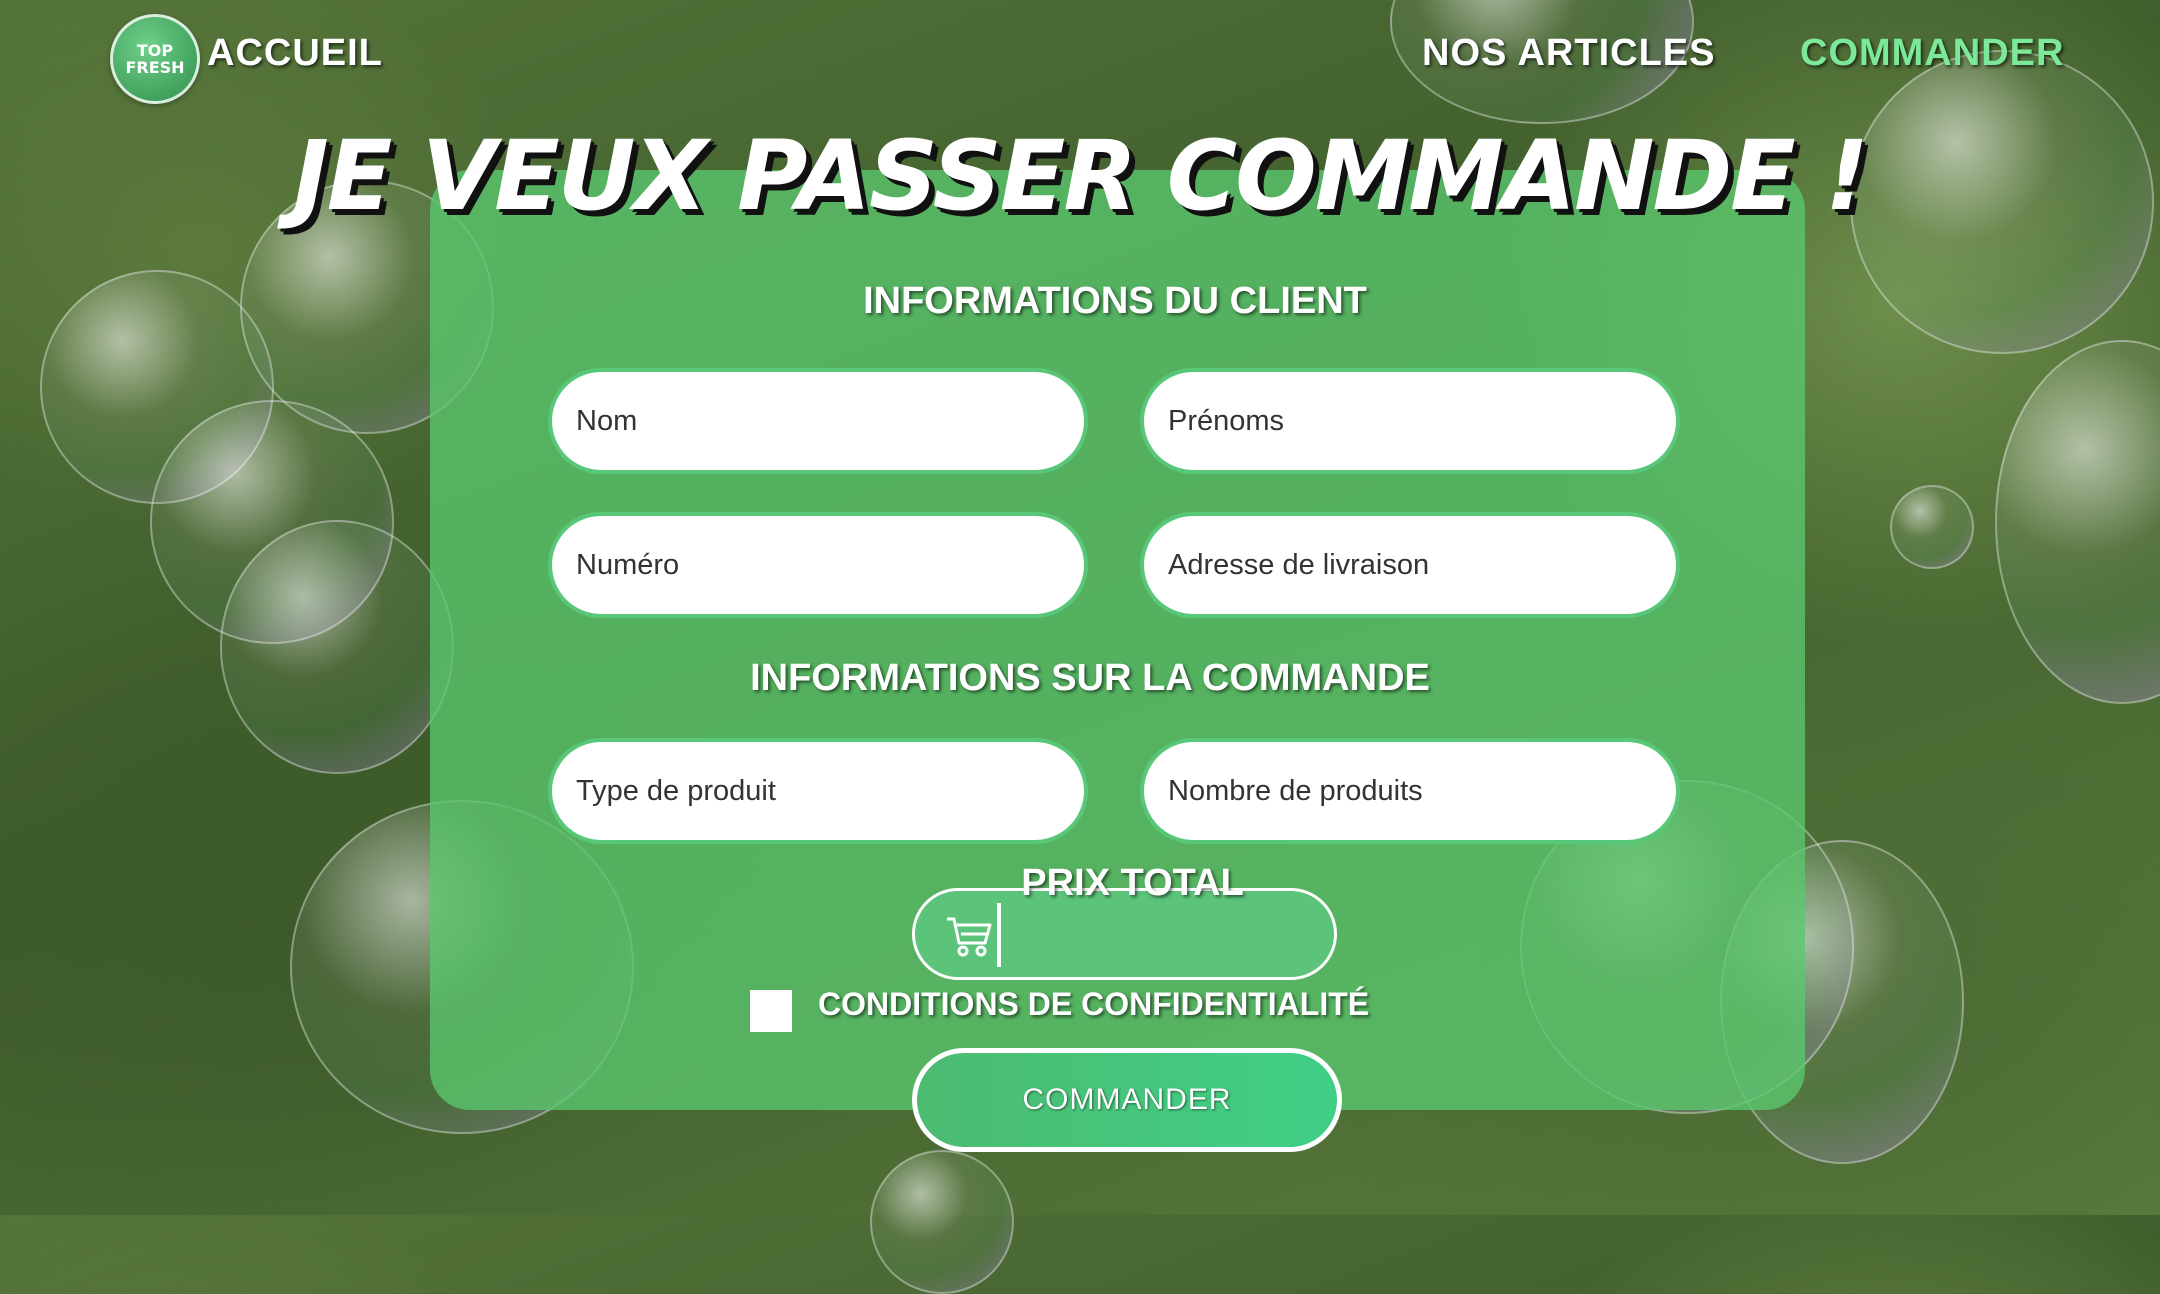 This screenshot has height=1294, width=2160. What do you see at coordinates (818, 421) in the screenshot?
I see `name-input` at bounding box center [818, 421].